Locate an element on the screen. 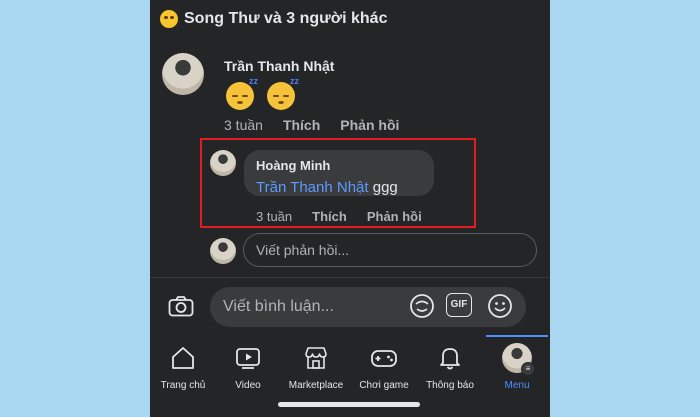 The image size is (700, 417). nav-video: Video is located at coordinates (248, 370).